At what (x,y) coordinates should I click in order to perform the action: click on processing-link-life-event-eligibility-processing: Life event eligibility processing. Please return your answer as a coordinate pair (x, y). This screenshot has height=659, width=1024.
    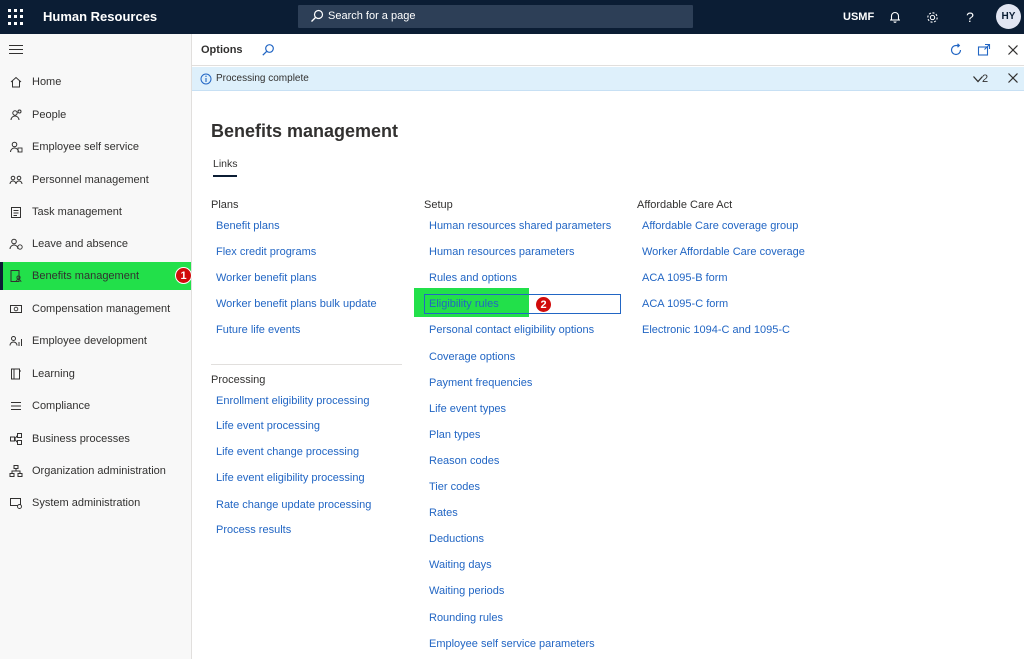
    Looking at the image, I should click on (290, 478).